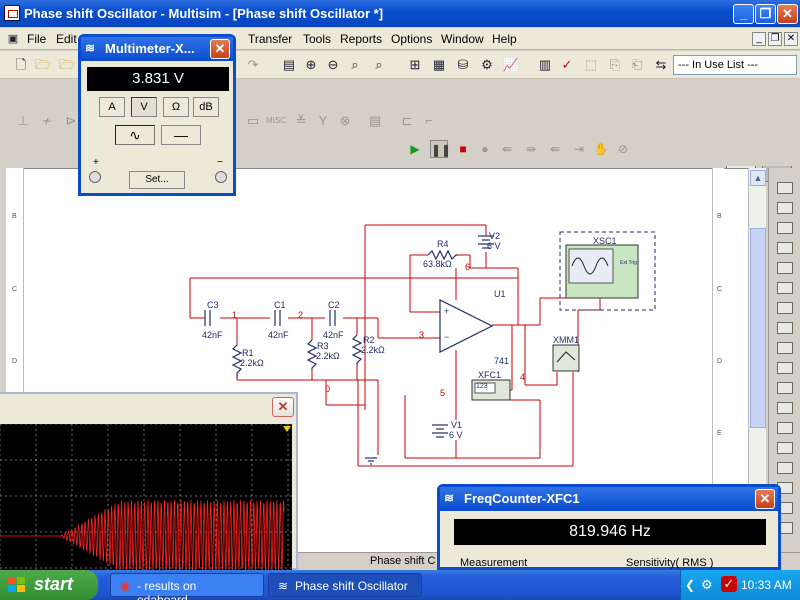 The height and width of the screenshot is (600, 800). What do you see at coordinates (785, 368) in the screenshot?
I see `instrument-logic-converter-icon` at bounding box center [785, 368].